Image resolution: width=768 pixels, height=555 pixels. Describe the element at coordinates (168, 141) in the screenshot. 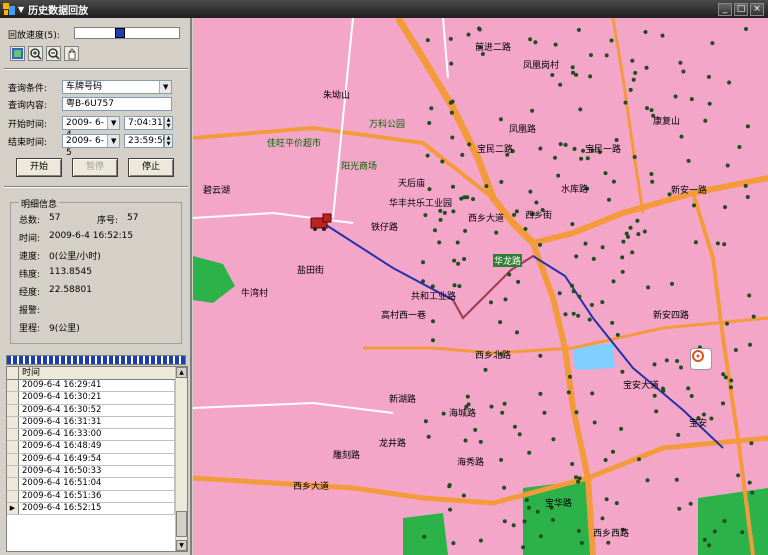

I see `end-time-spinner: ▲ ▼` at that location.